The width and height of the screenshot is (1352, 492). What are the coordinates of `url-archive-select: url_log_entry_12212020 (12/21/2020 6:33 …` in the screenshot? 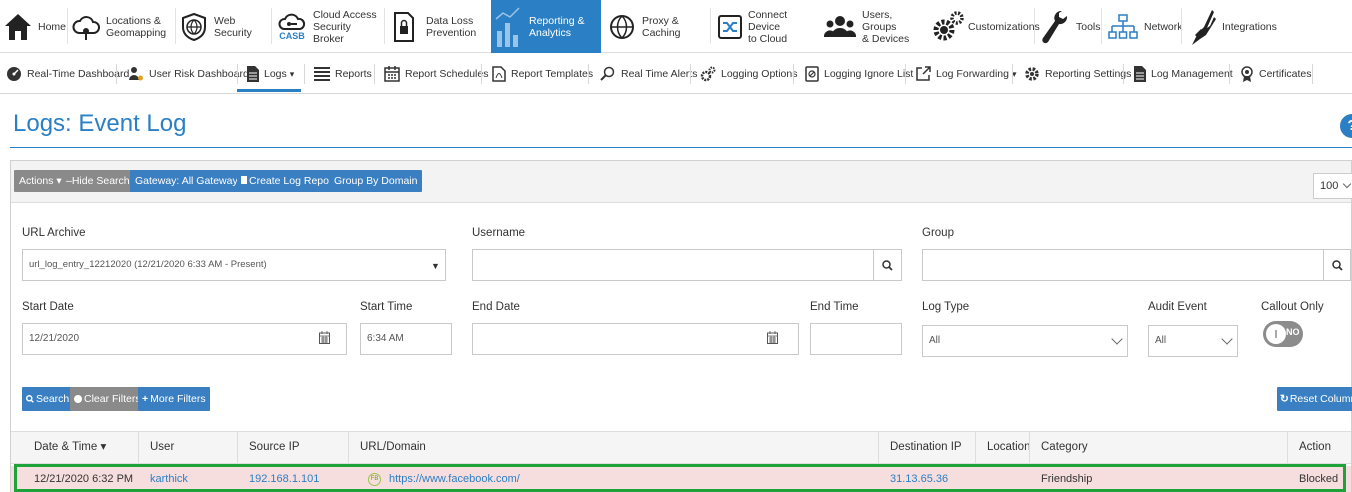 It's located at (234, 265).